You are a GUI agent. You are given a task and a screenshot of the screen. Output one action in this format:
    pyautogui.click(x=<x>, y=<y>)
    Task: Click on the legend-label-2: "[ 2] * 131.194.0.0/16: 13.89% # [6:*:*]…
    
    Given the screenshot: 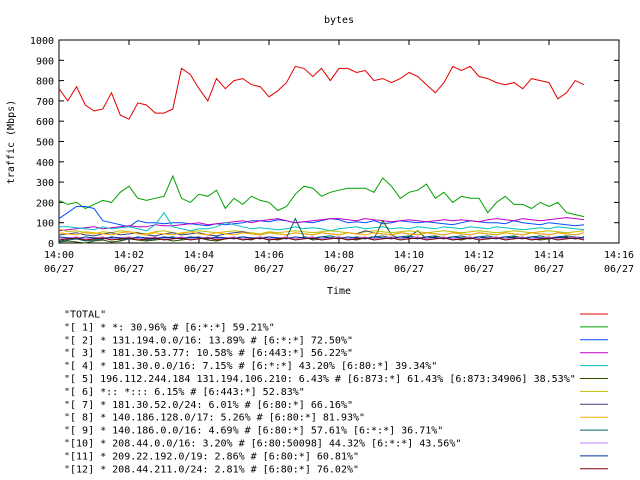 What is the action you would take?
    pyautogui.click(x=208, y=340)
    